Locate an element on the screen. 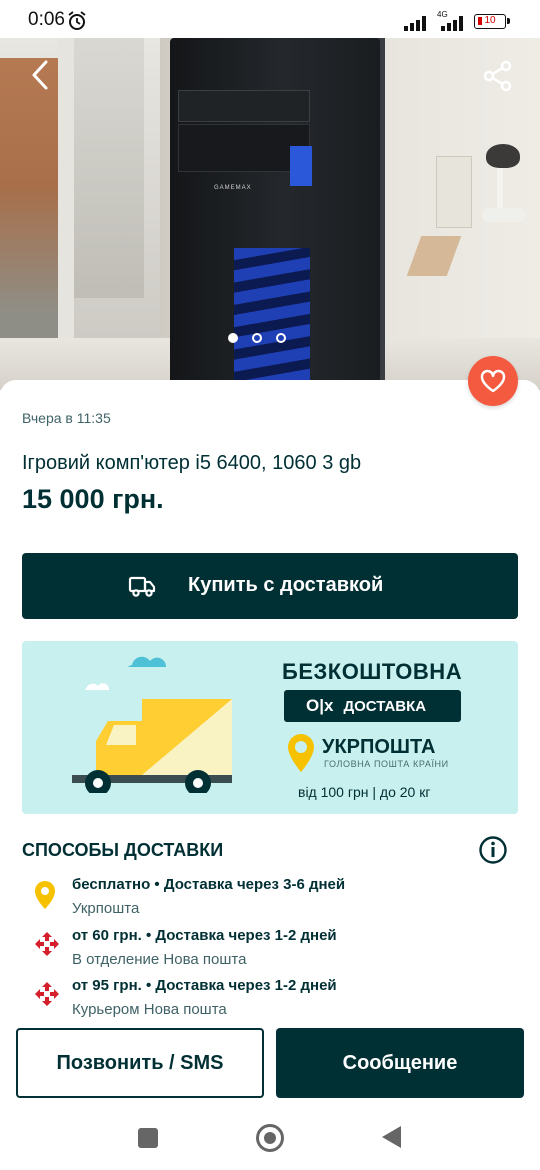  banner-headline: БЕЗКОШТОВНА is located at coordinates (372, 671).